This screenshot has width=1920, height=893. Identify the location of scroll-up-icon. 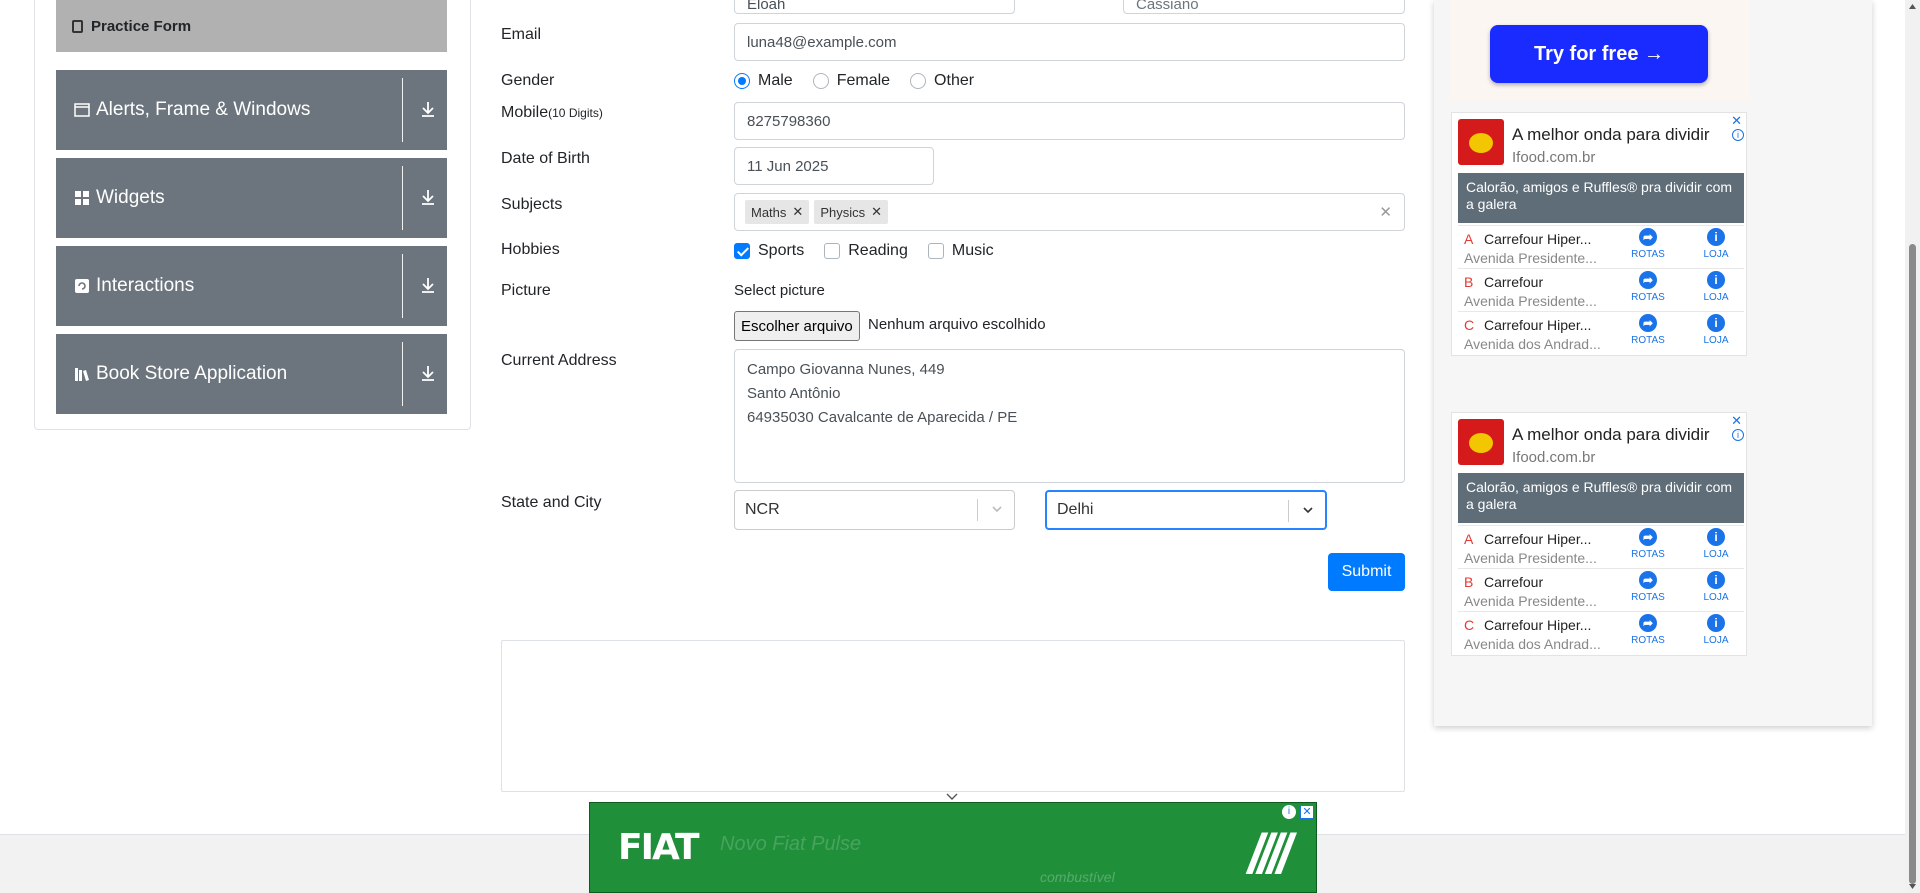
(1912, 6).